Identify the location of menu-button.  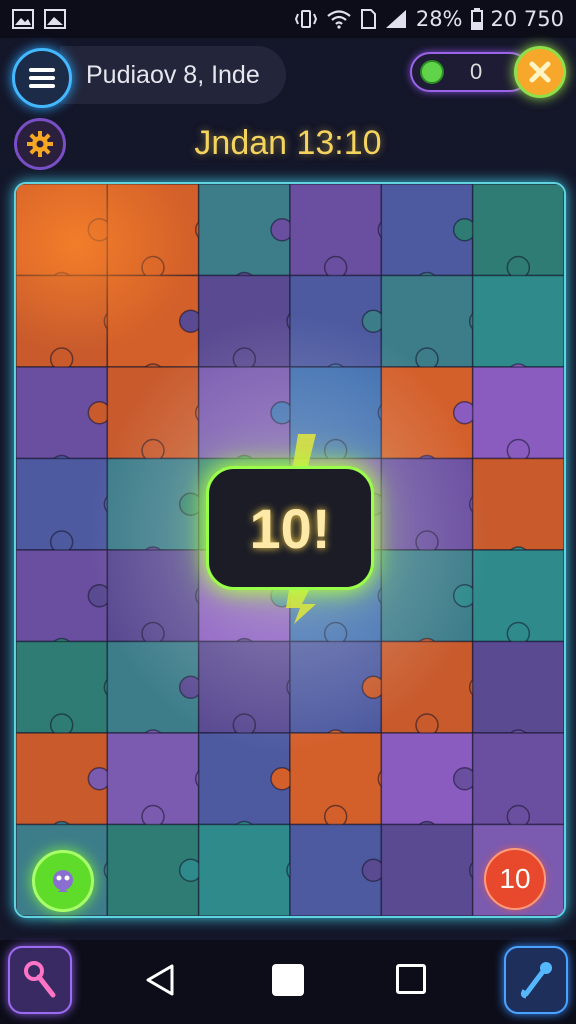
(42, 78).